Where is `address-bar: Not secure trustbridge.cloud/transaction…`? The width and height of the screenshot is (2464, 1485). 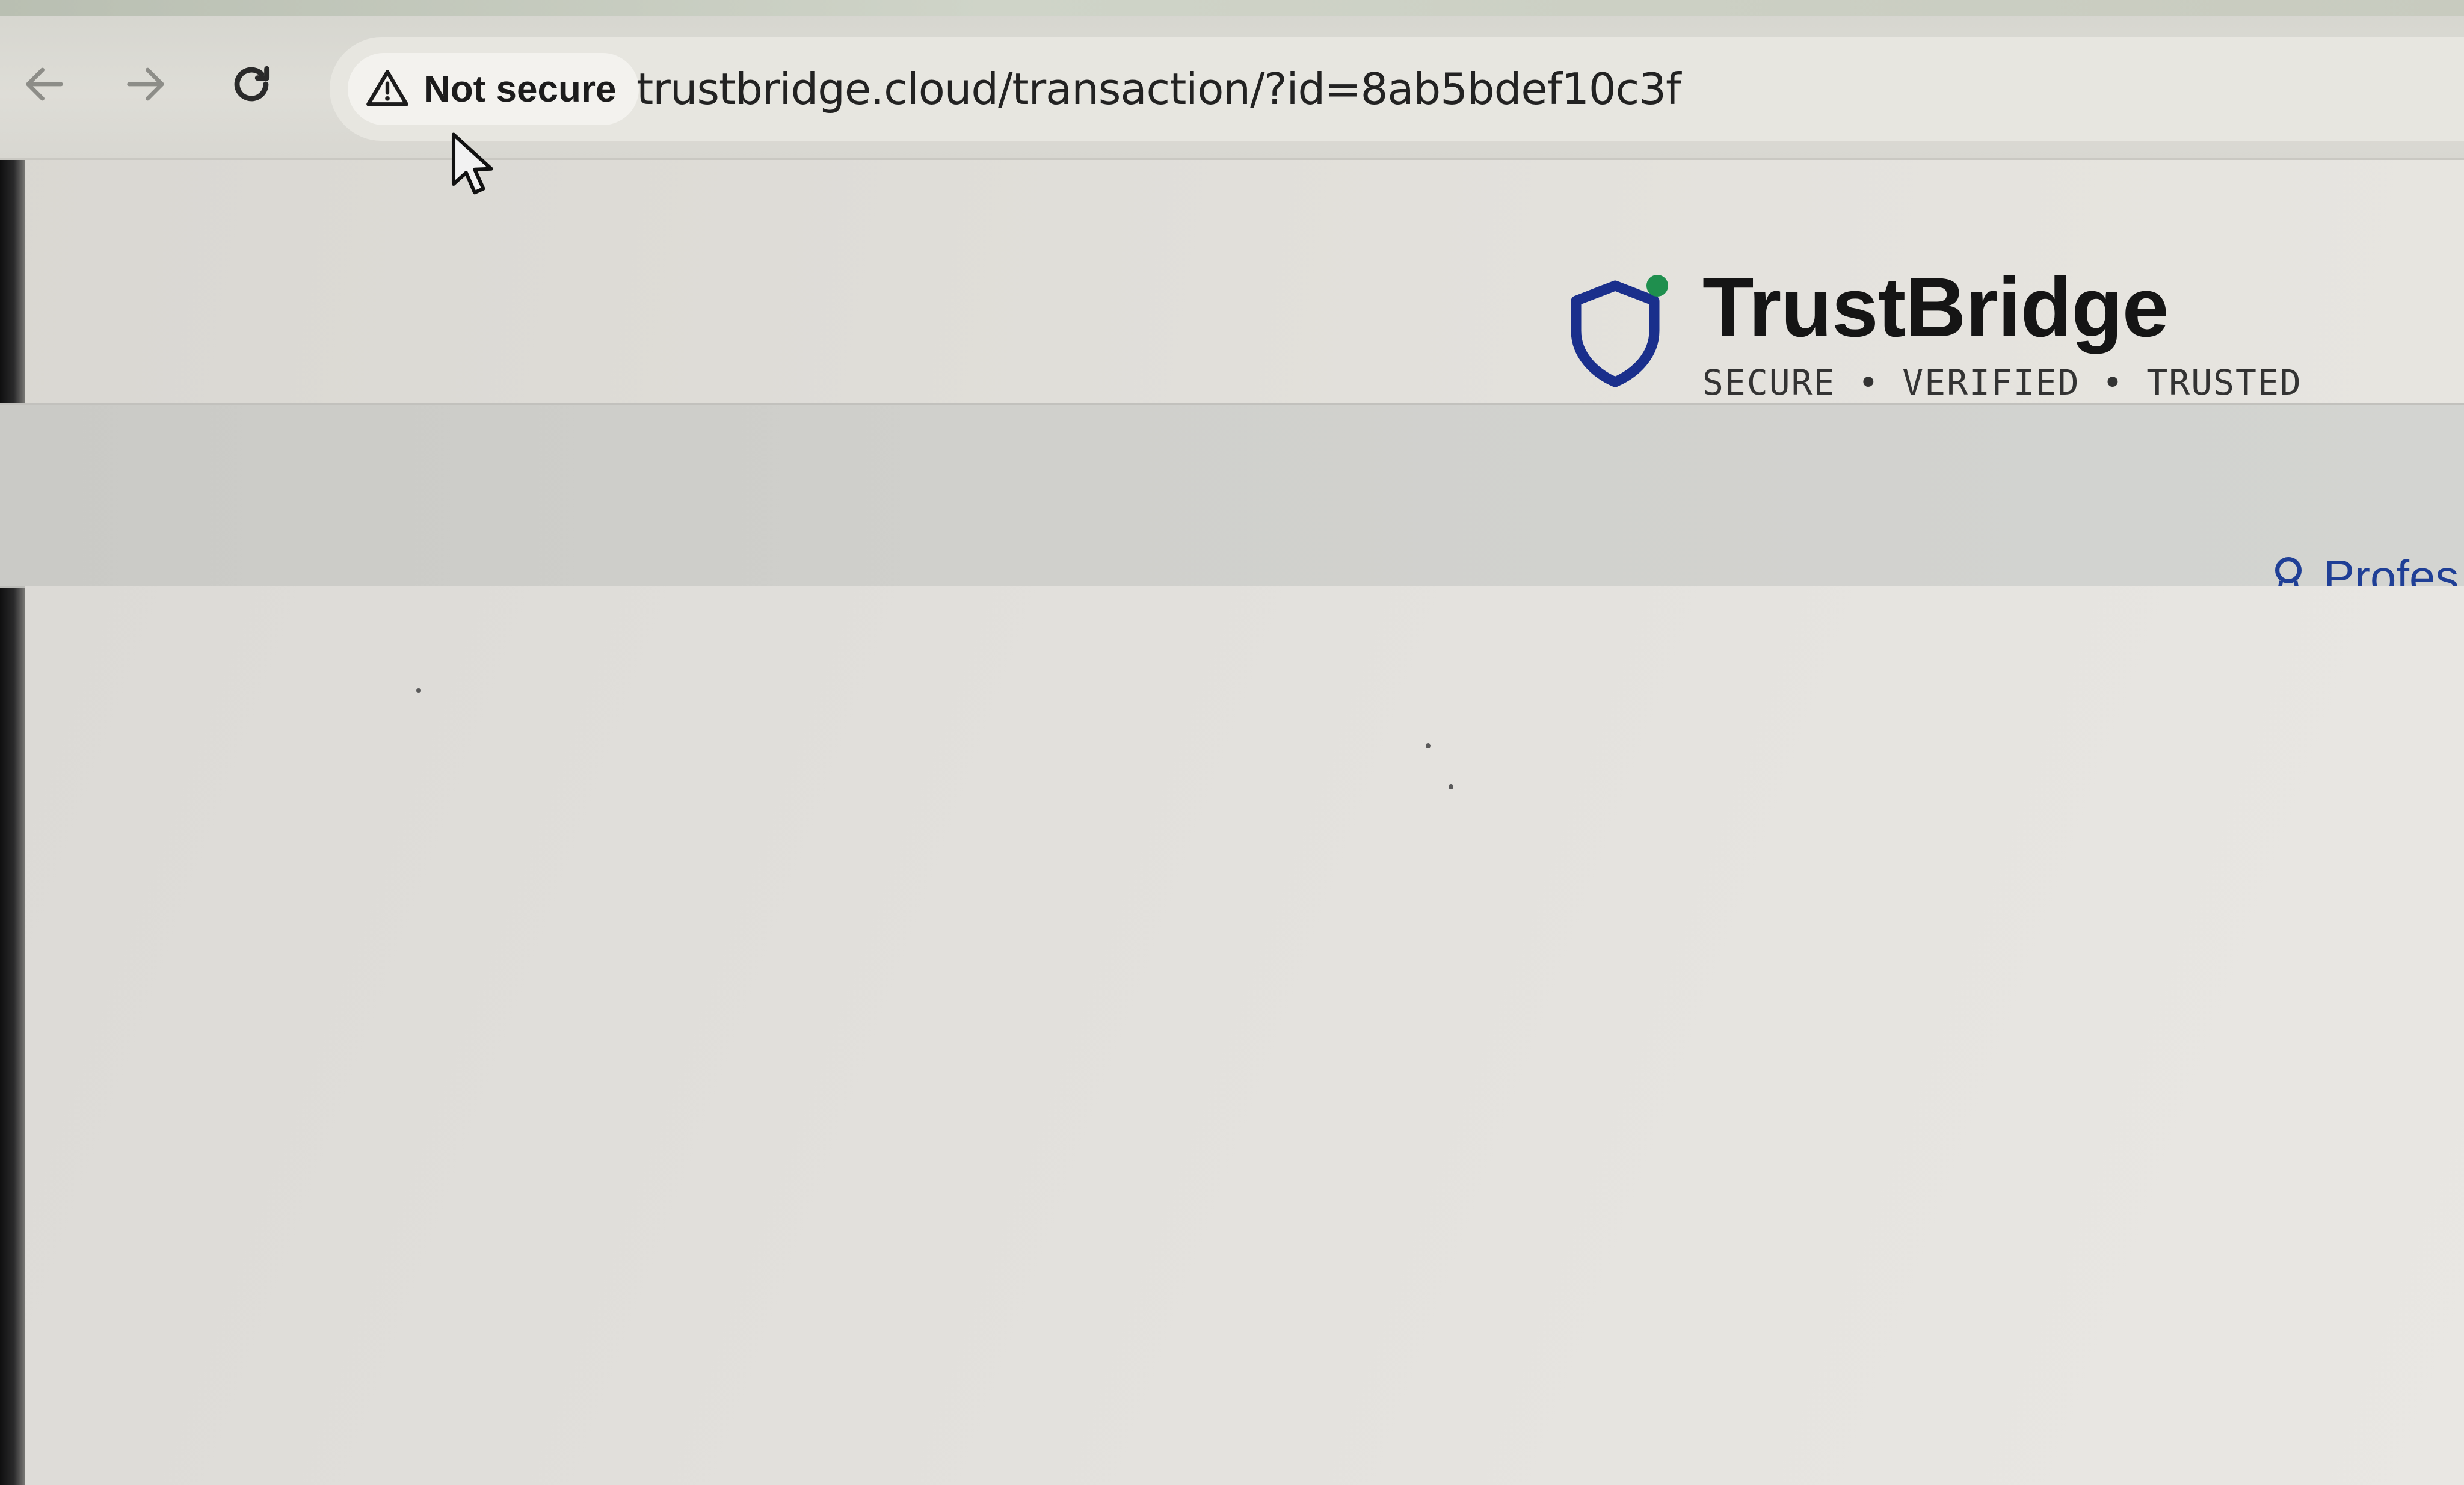
address-bar: Not secure trustbridge.cloud/transaction… is located at coordinates (1397, 89).